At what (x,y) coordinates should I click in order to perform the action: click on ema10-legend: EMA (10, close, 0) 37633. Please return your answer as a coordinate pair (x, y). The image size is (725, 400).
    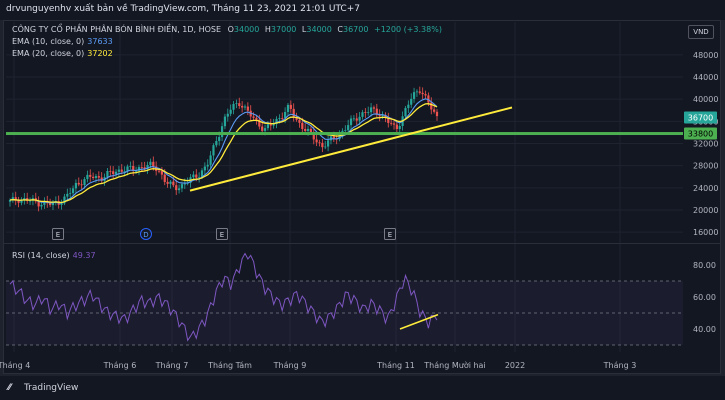
    Looking at the image, I should click on (62, 41).